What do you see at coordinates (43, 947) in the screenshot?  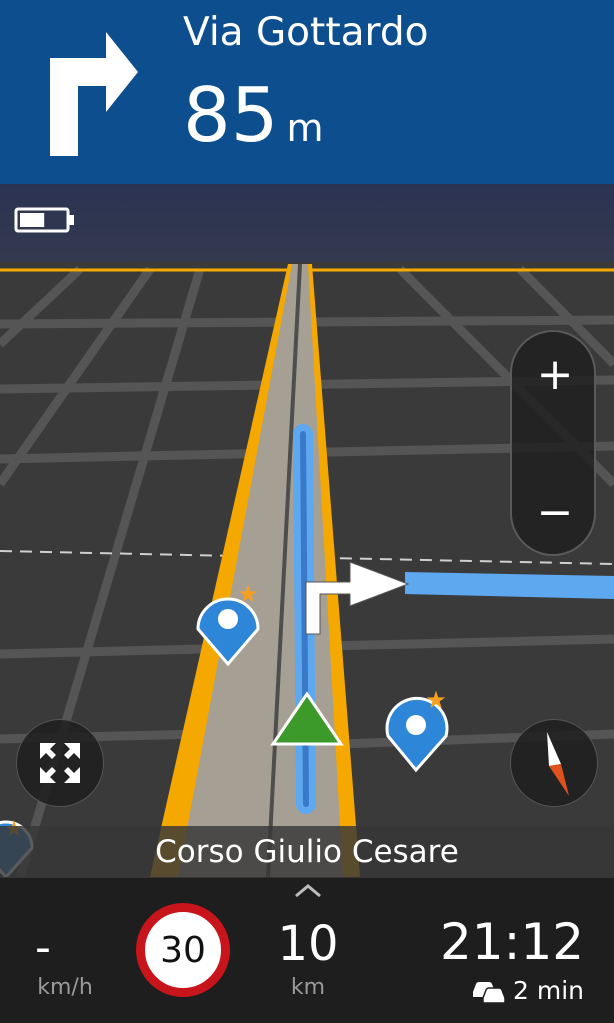 I see `current-speed: -` at bounding box center [43, 947].